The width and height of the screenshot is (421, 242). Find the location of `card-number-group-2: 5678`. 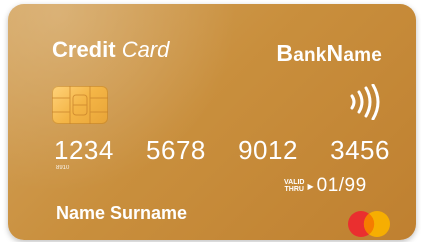

card-number-group-2: 5678 is located at coordinates (176, 150).